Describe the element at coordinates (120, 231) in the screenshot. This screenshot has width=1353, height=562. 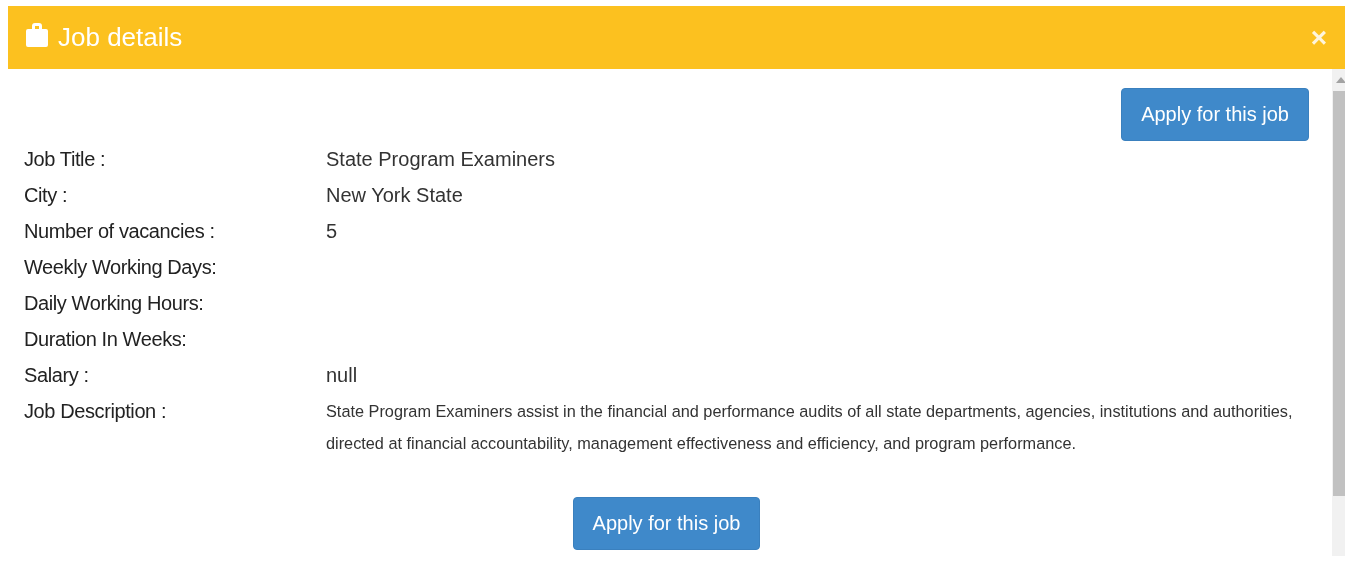
I see `field-label: Number of vacancies :` at that location.